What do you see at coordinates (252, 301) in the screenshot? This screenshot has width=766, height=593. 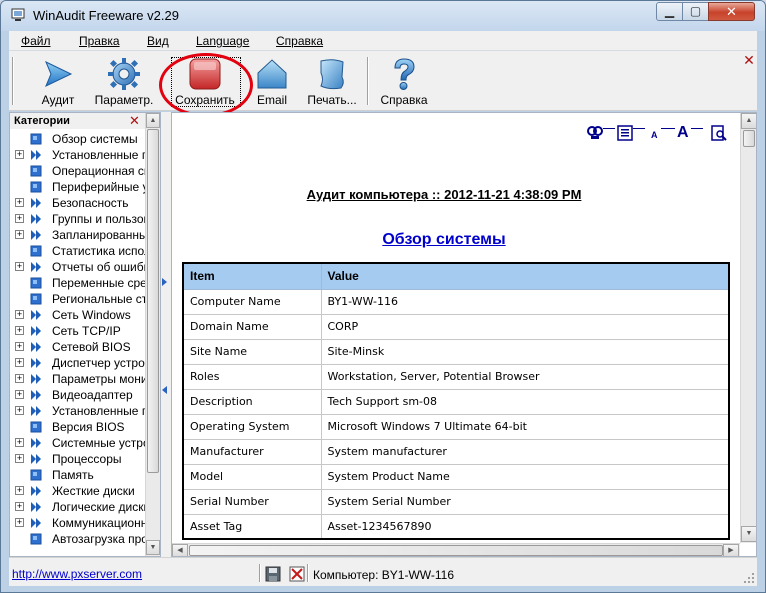 I see `cell-item: Computer Name` at bounding box center [252, 301].